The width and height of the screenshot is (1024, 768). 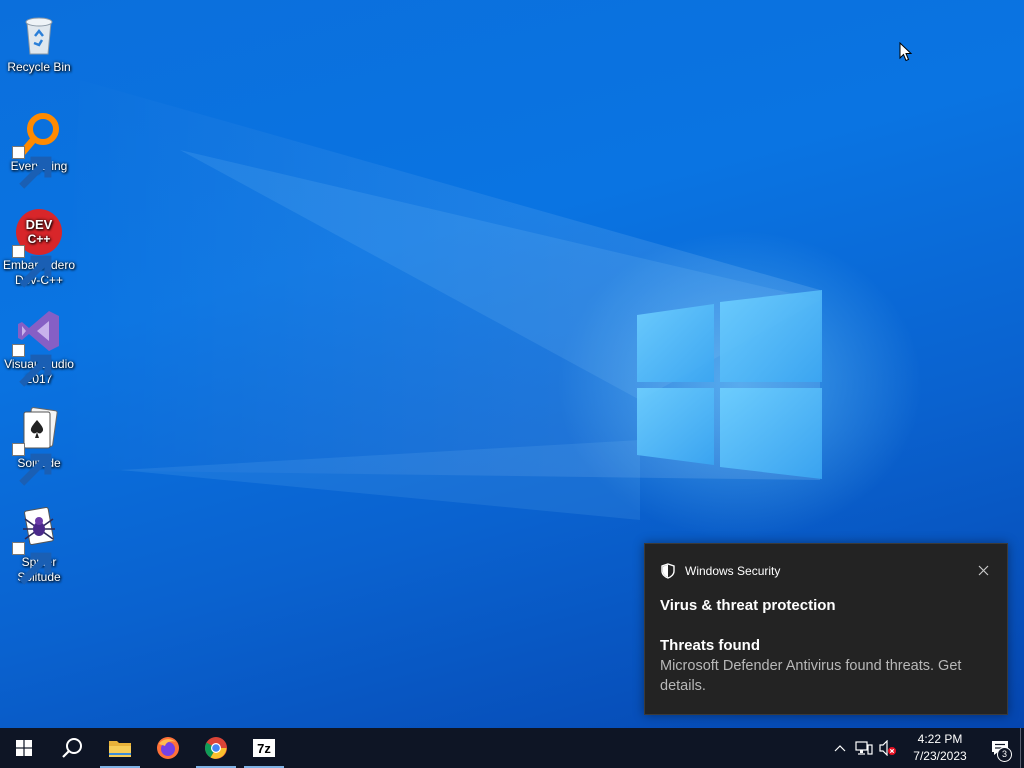 I want to click on mouse-cursor-icon, so click(x=906, y=52).